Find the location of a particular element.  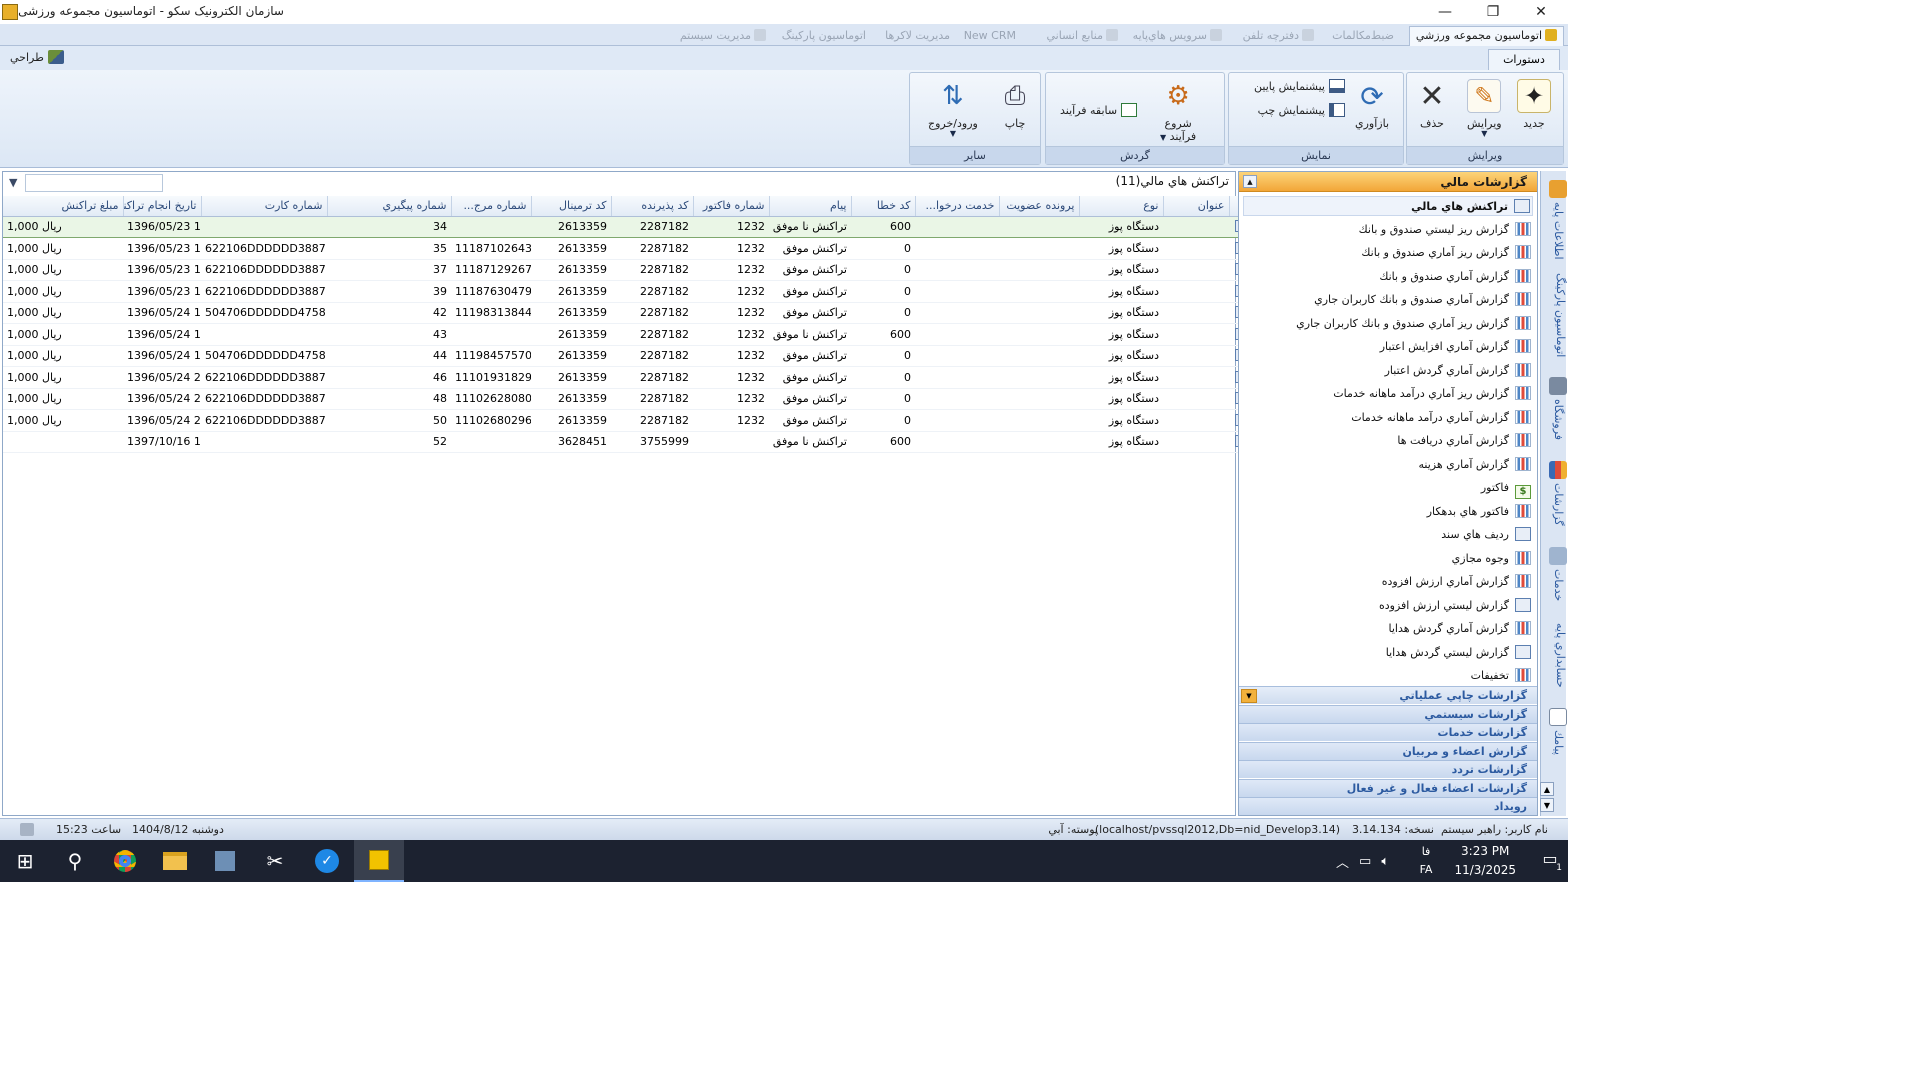

print-button: ⎙ چاپ is located at coordinates (1015, 105).